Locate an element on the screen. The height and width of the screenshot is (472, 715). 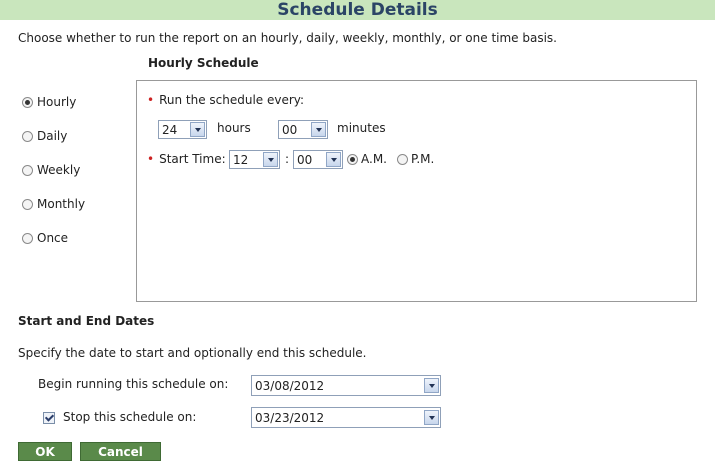
frequency-option-daily: Daily is located at coordinates (44, 136).